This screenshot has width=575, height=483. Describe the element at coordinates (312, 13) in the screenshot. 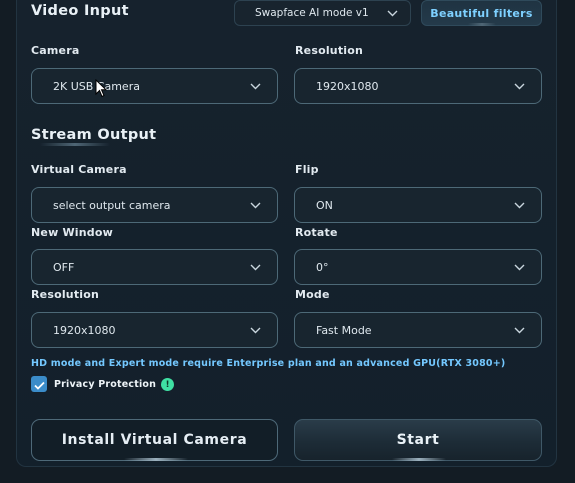

I see `swap-mode-value: Swapface AI mode v1` at that location.